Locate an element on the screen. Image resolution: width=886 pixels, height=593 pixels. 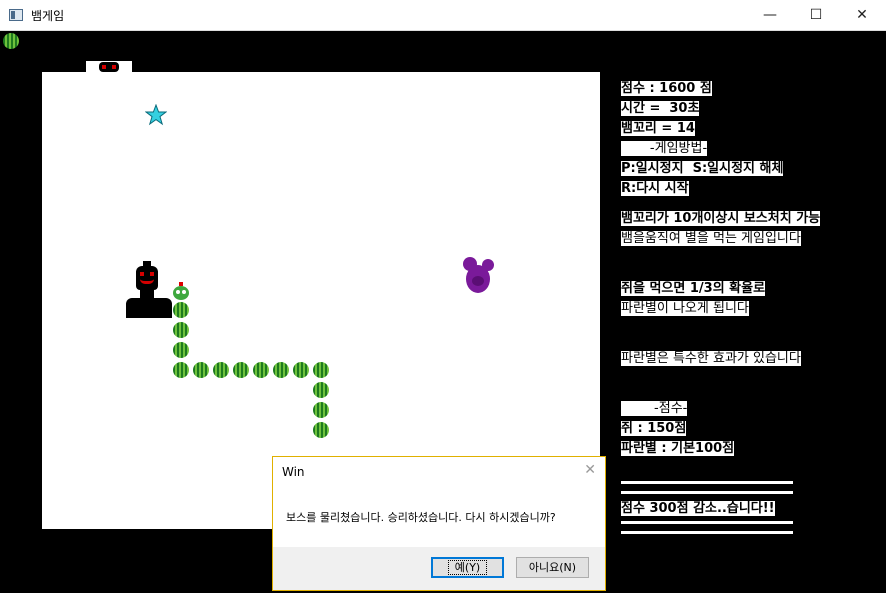
maximize-button: ☐ is located at coordinates (816, 15).